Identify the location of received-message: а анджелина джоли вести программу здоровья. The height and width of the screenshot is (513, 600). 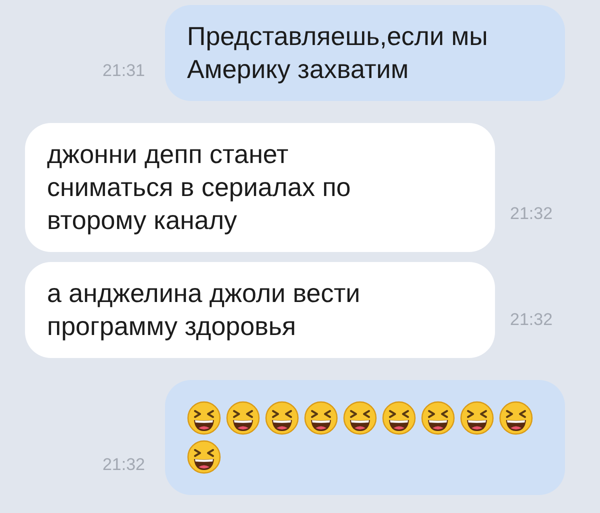
(260, 310).